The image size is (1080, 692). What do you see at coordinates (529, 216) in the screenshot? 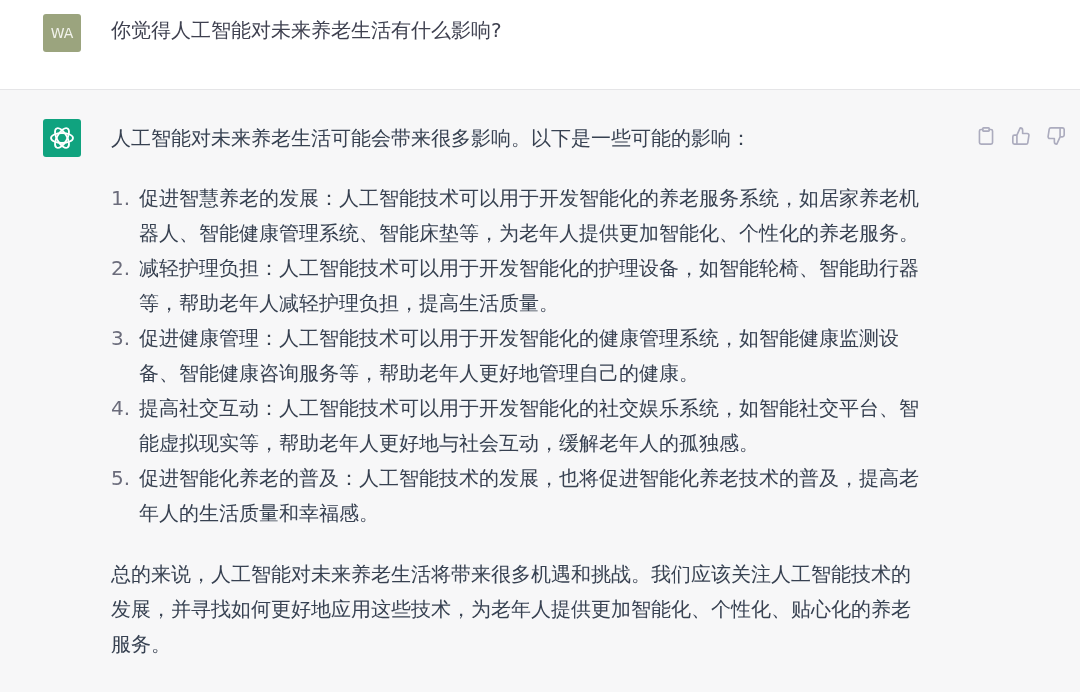
I see `list-item-text: 促进智慧养老的发展：人工智能技术可以用于开发智能化的养老服务系统，如居家养老机器人、智能健康管理系统、智能床垫等，为老年人提供更加智能化、个性化的养老服务。` at bounding box center [529, 216].